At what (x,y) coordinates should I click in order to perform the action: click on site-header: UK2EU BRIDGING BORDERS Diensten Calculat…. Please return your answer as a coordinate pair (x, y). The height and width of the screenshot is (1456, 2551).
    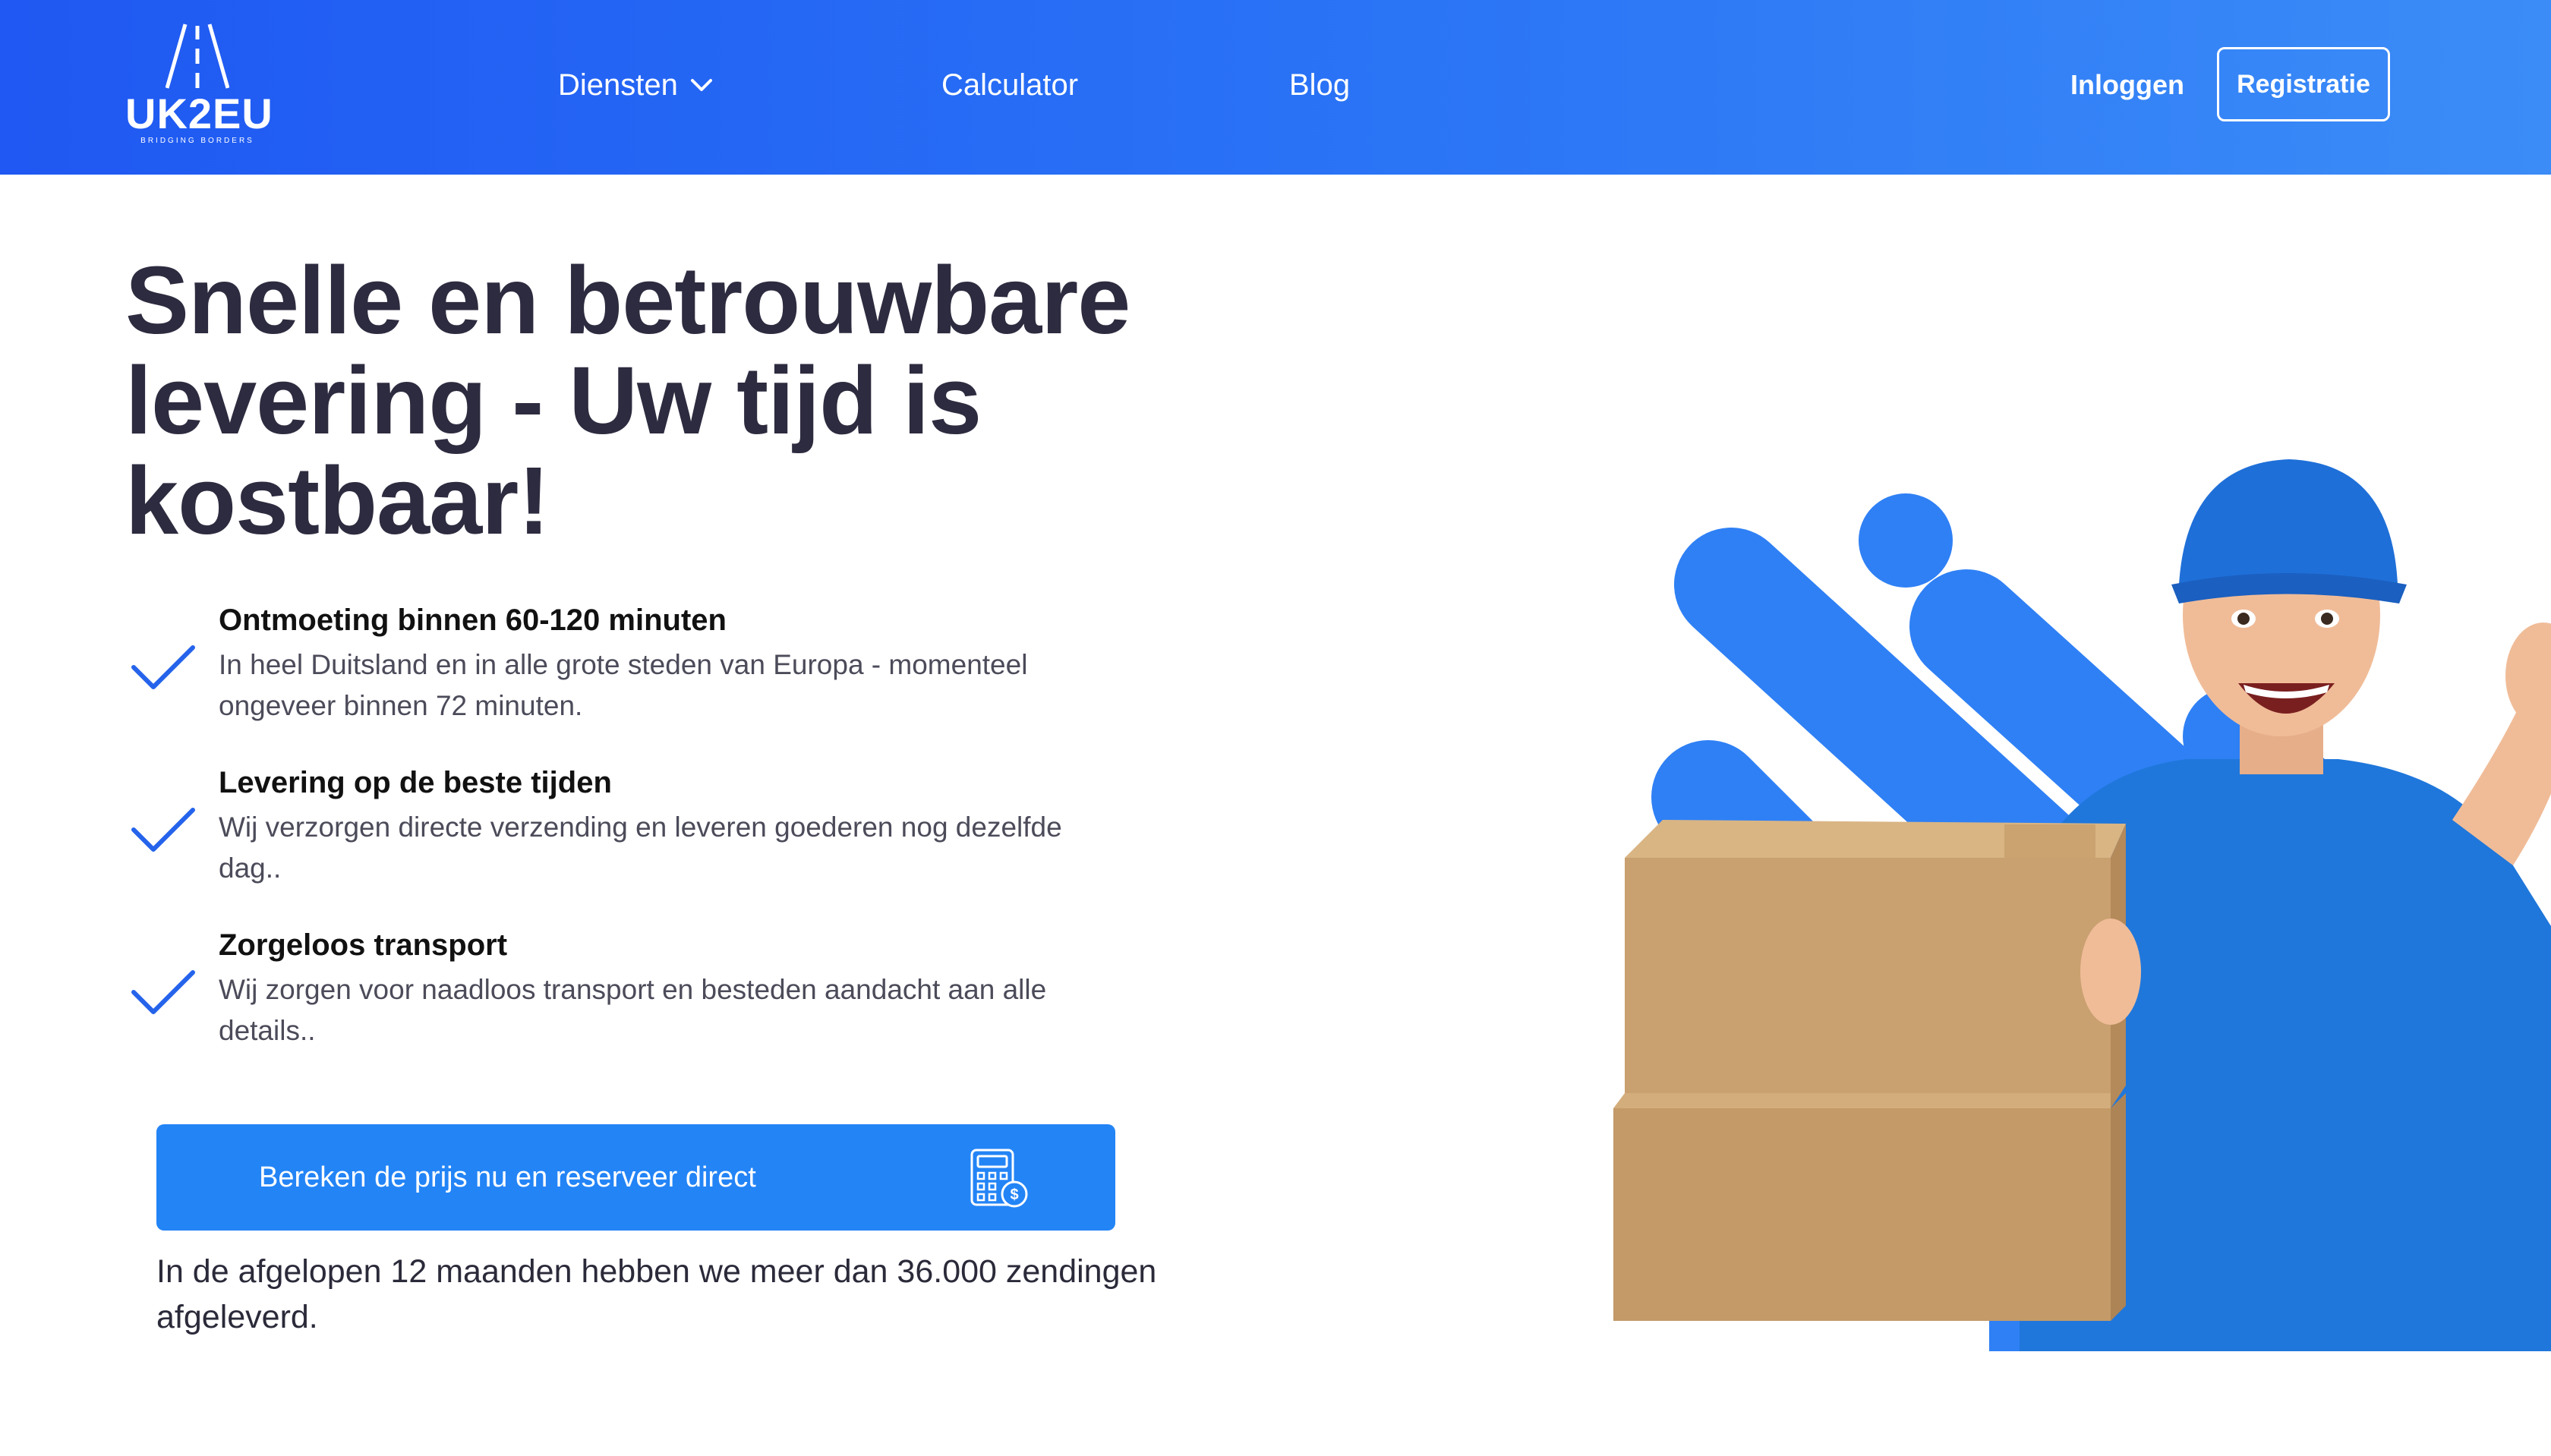
    Looking at the image, I should click on (1275, 87).